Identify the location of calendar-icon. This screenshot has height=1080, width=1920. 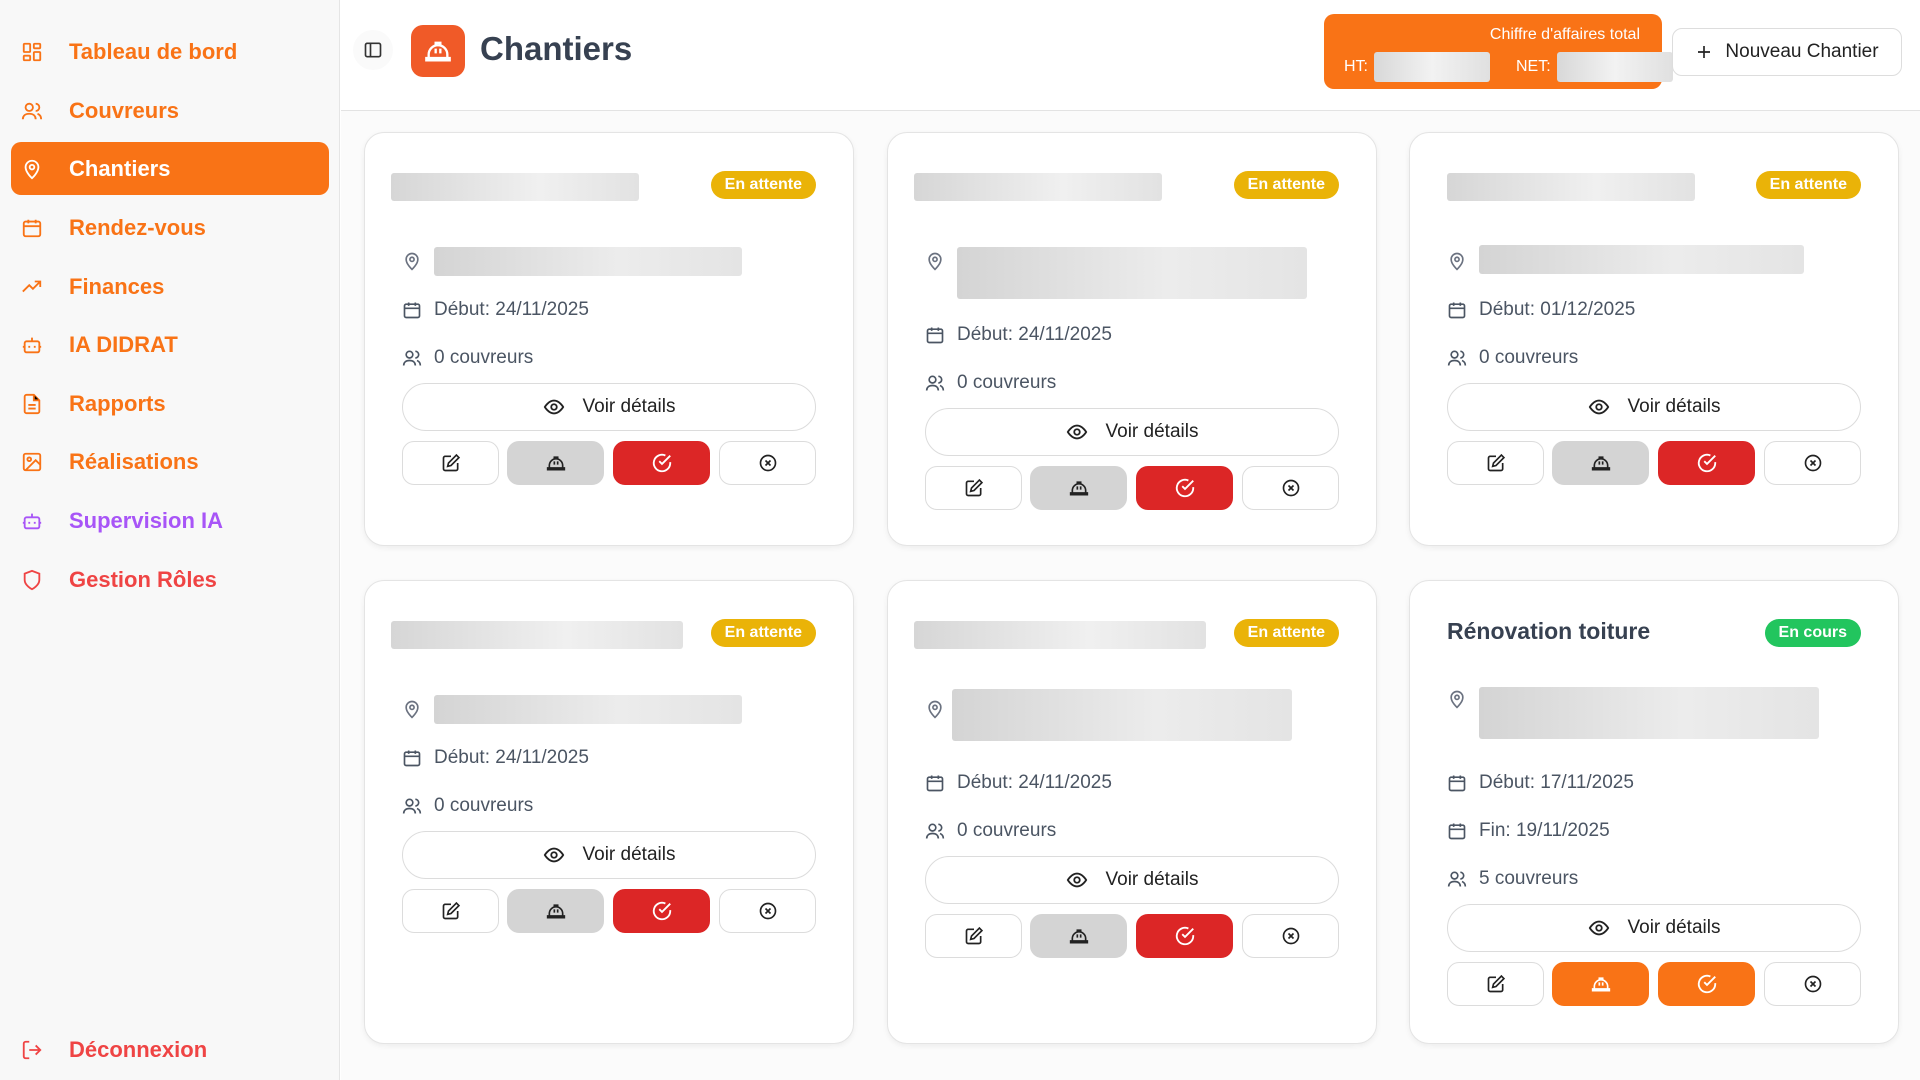
(935, 783).